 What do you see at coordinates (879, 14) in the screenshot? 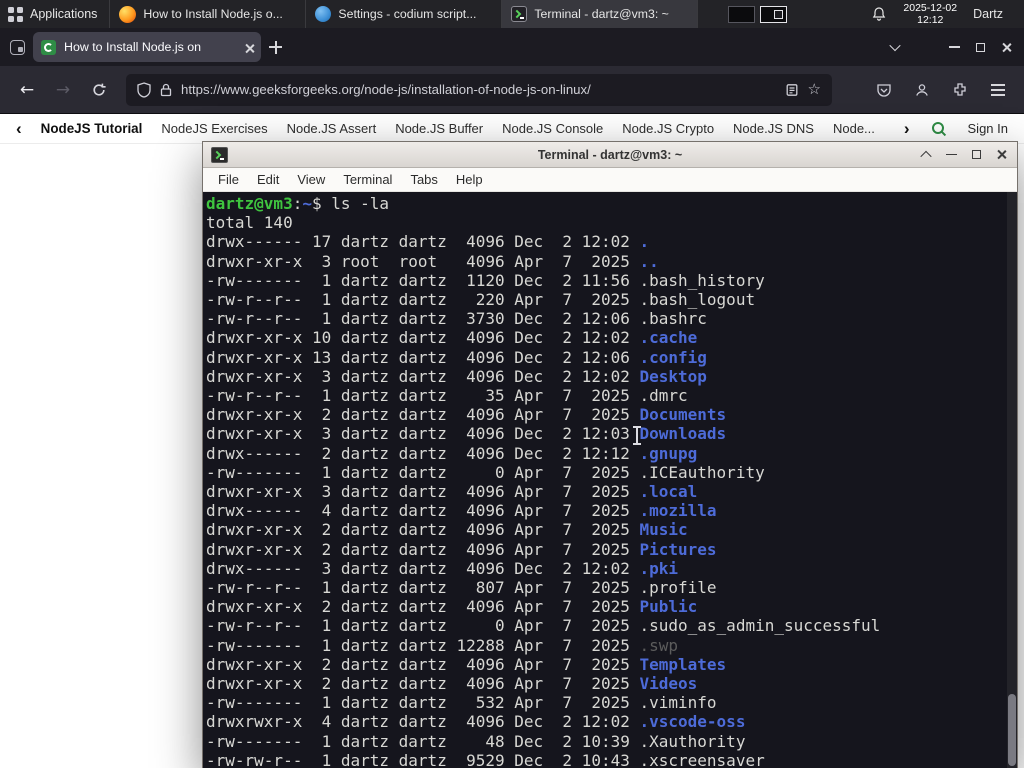
I see `notification-bell-icon` at bounding box center [879, 14].